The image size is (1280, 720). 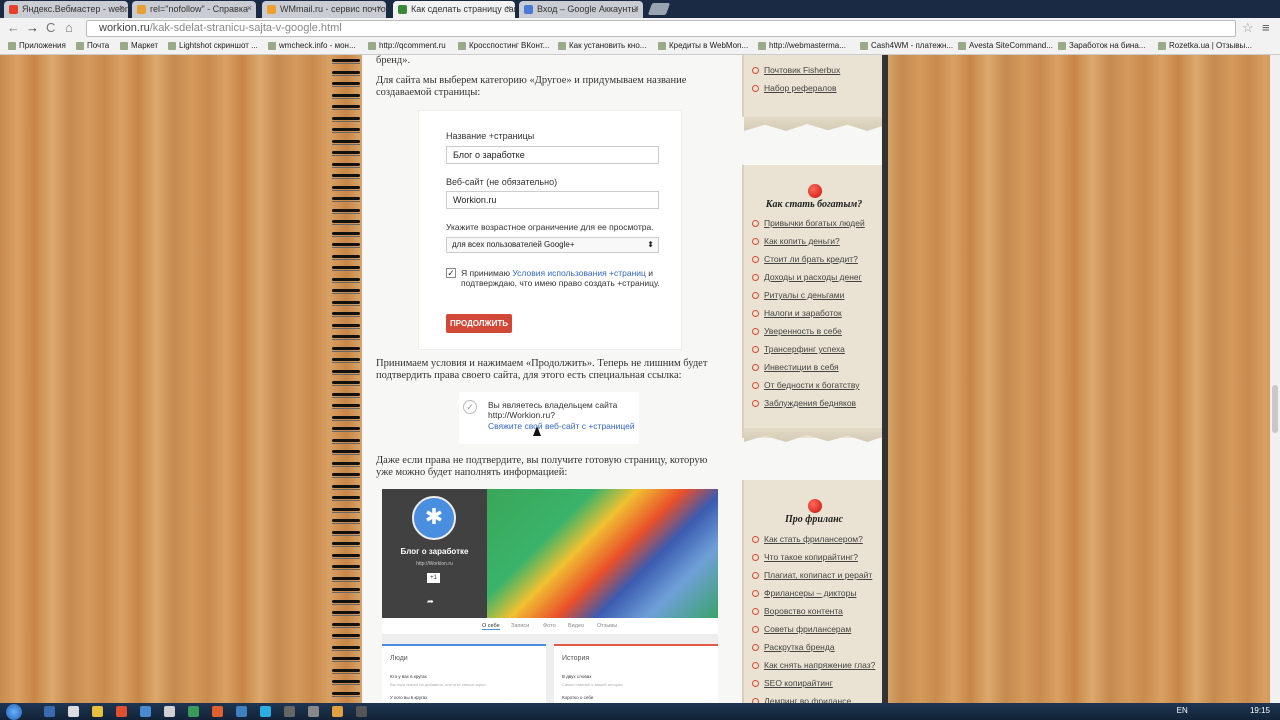 I want to click on bookmark-item: Приложения, so click(x=37, y=45).